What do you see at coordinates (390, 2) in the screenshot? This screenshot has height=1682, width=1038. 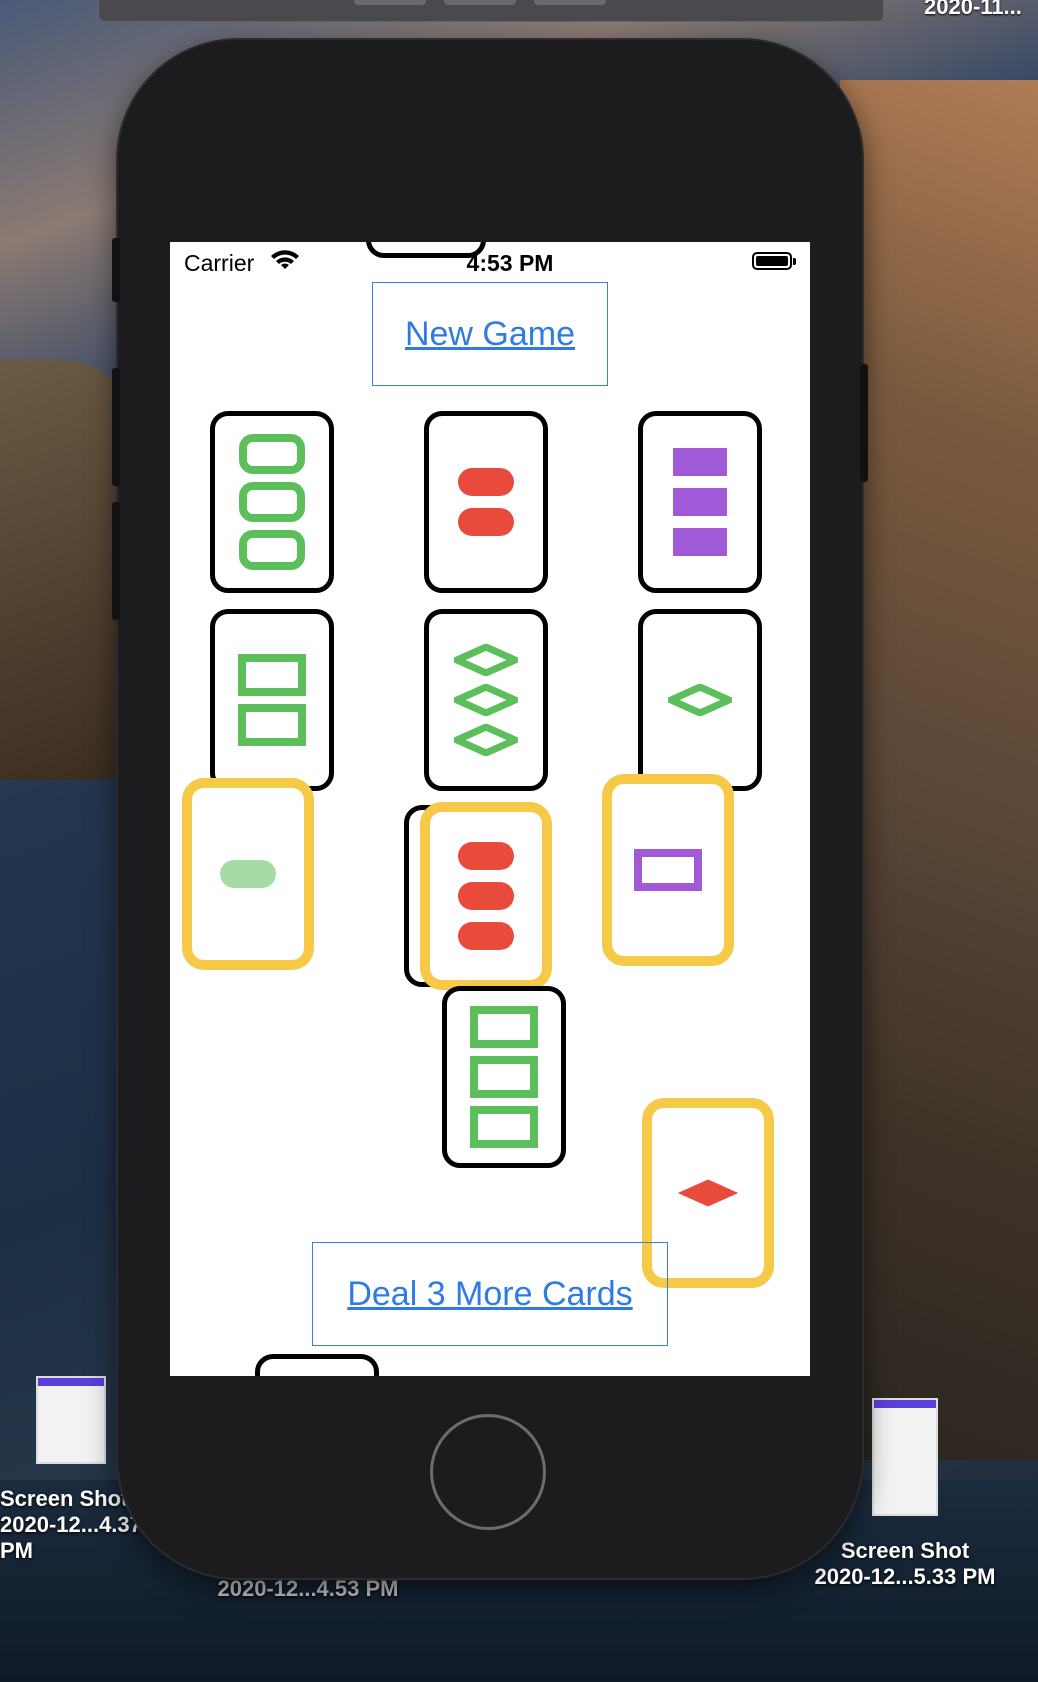 I see `toolbar-home-button` at bounding box center [390, 2].